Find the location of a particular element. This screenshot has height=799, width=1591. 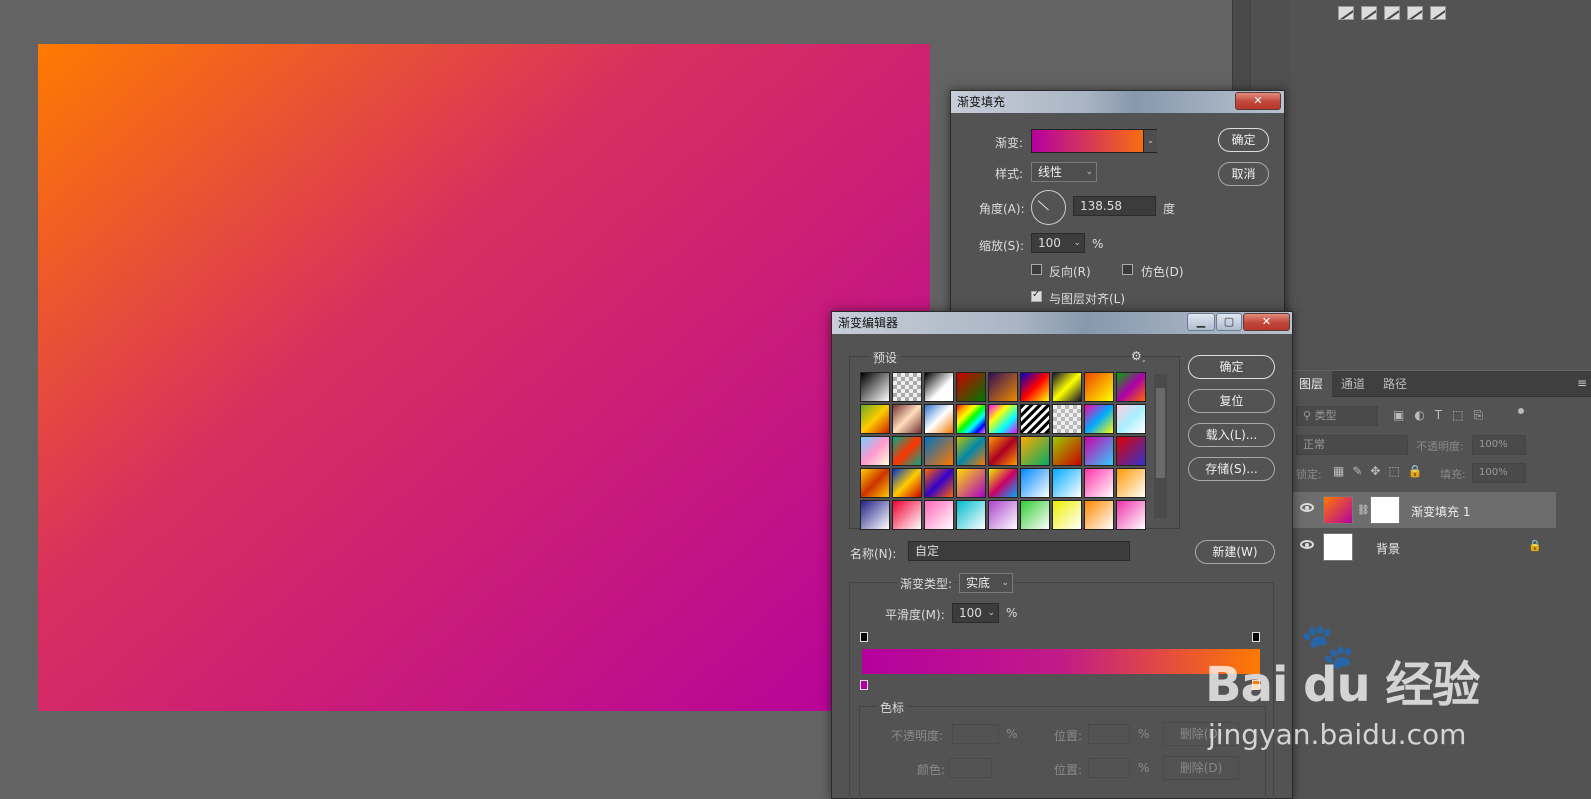

new-button: 新建(W) is located at coordinates (1235, 552).